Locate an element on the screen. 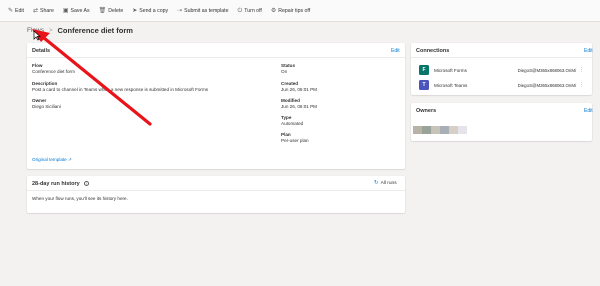 The height and width of the screenshot is (286, 600). edit-button: ✎ Edit is located at coordinates (16, 11).